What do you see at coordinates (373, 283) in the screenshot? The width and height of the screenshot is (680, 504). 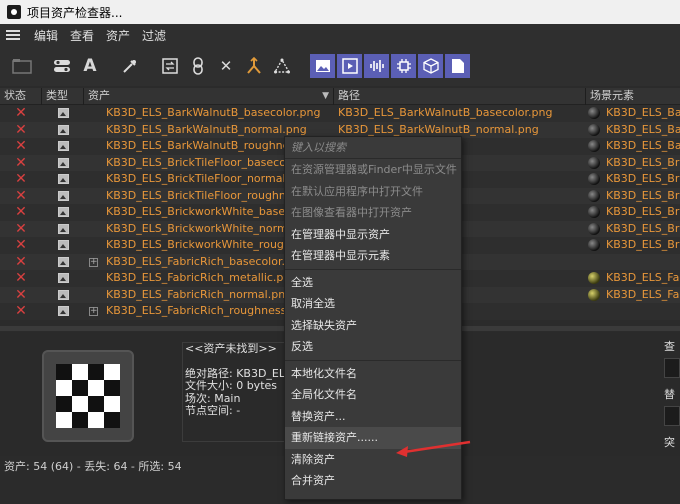 I see `context-menu-item: 全选` at bounding box center [373, 283].